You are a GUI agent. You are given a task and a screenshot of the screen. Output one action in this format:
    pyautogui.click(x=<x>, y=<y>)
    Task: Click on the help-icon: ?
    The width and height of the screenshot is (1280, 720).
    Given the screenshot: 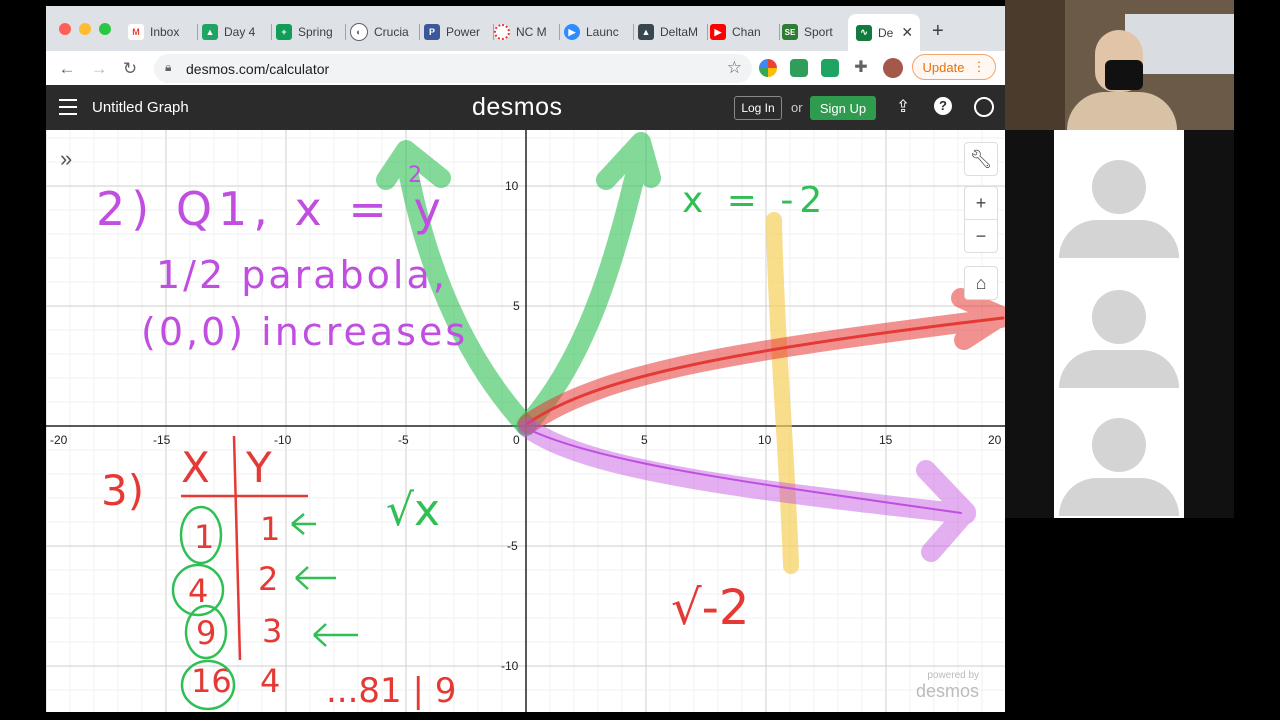 What is the action you would take?
    pyautogui.click(x=943, y=106)
    